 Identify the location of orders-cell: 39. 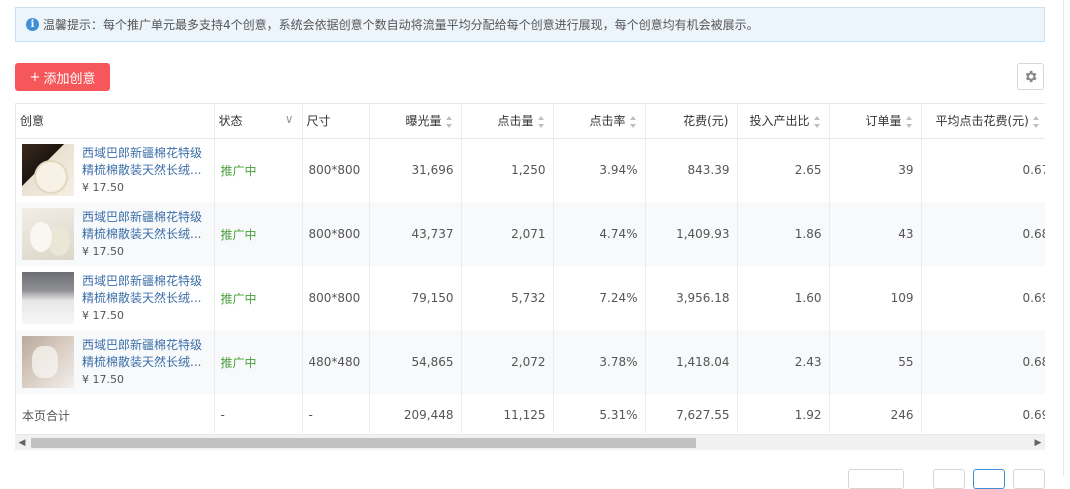
(875, 170).